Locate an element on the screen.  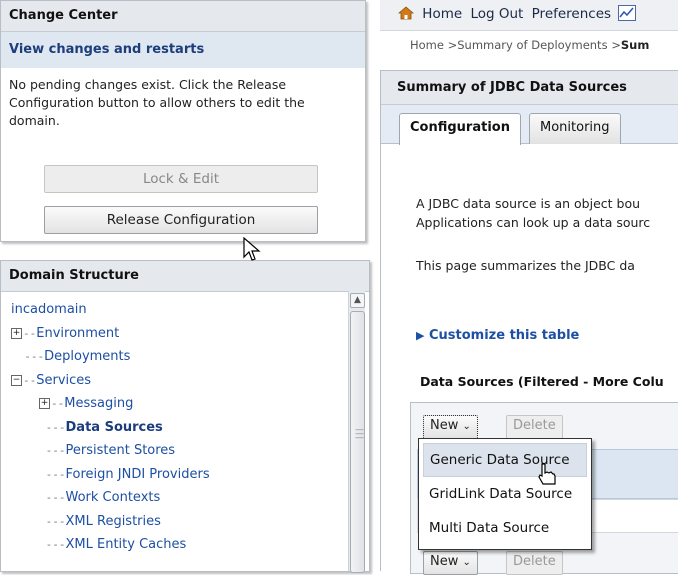
breadcrumb: Home >Summary of Deployments >Sum is located at coordinates (529, 45).